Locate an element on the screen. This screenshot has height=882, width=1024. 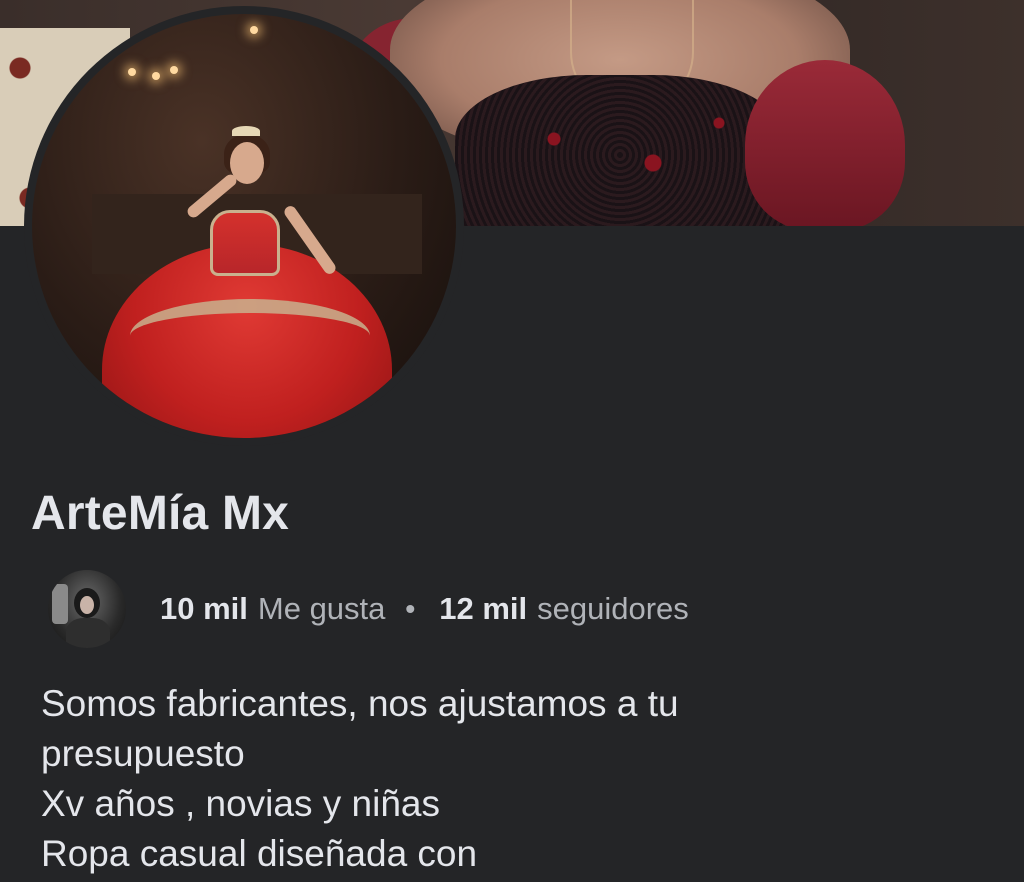
likes-count: 10 mil is located at coordinates (204, 609).